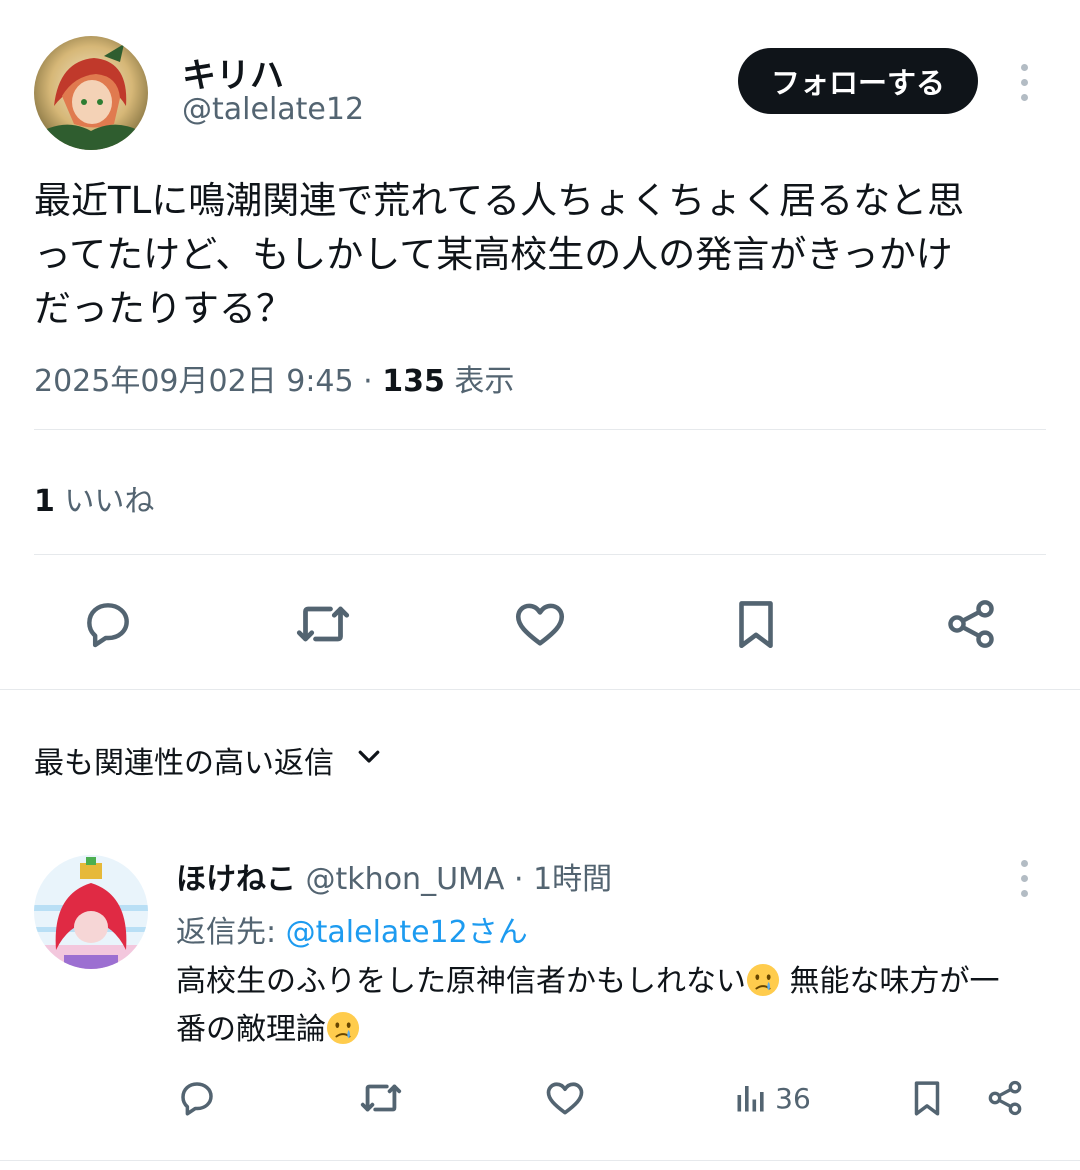  What do you see at coordinates (772, 1098) in the screenshot?
I see `views-button: 36` at bounding box center [772, 1098].